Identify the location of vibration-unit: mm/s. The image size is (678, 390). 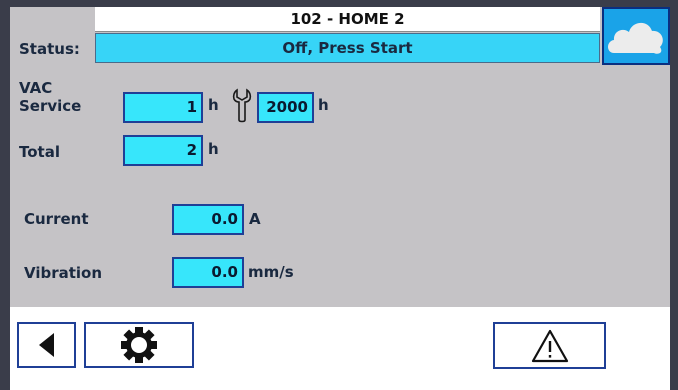
(271, 272).